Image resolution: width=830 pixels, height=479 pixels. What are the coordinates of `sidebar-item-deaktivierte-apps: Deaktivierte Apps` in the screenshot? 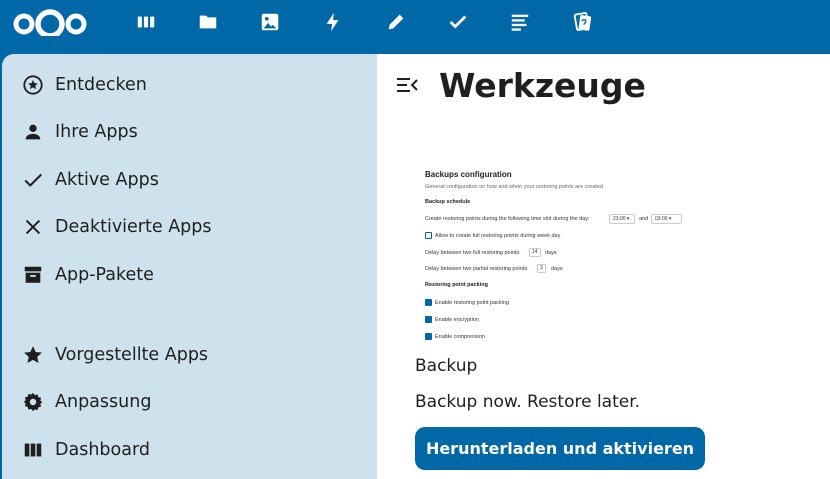 It's located at (189, 227).